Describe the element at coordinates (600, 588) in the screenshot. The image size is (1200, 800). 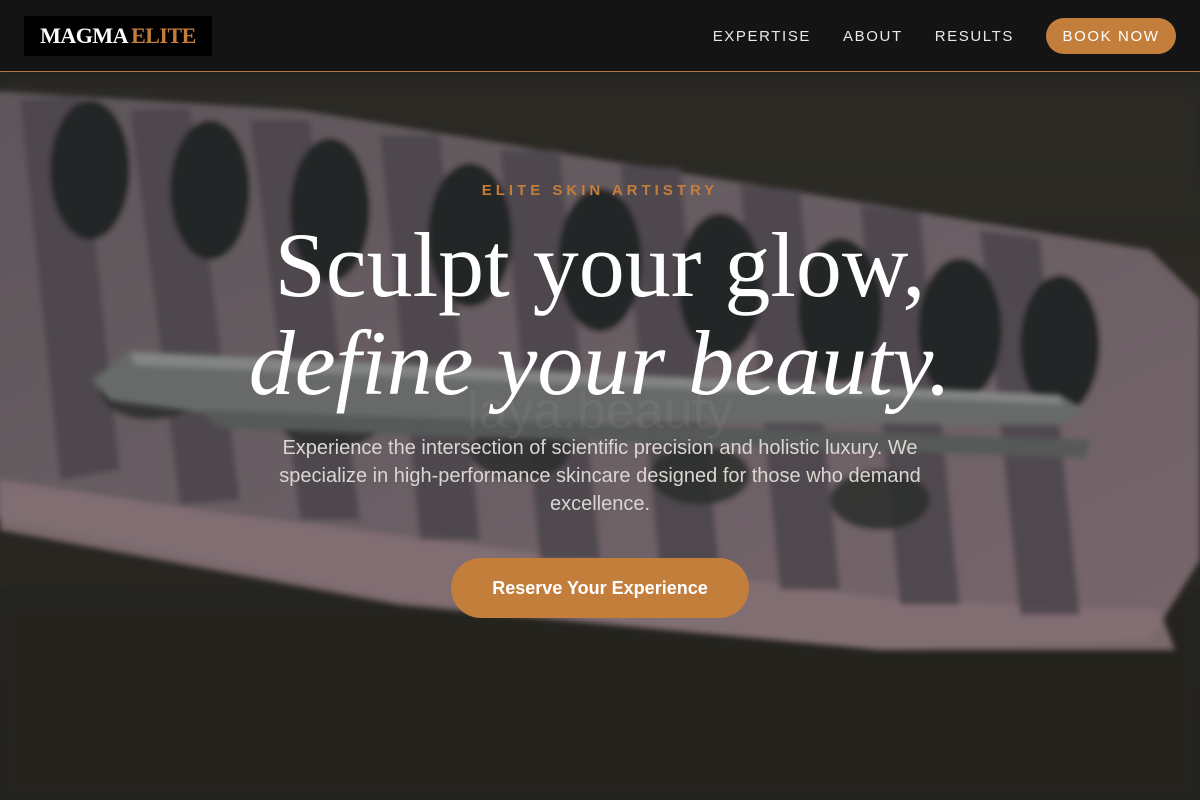
I see `reserve-experience-button: Reserve Your Experience` at that location.